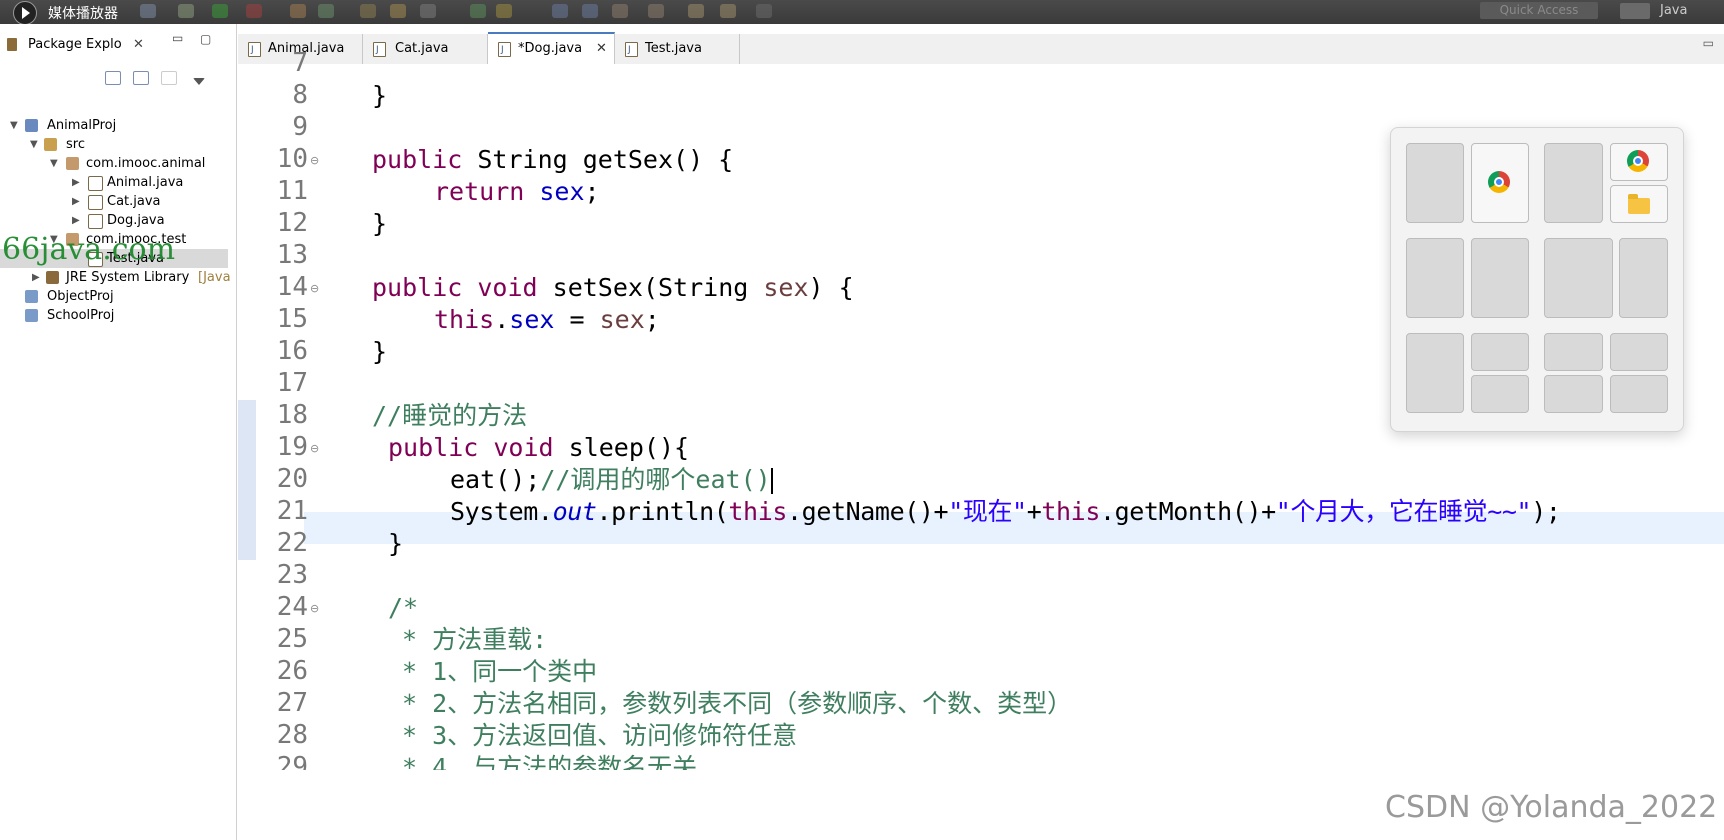 The height and width of the screenshot is (840, 1724). Describe the element at coordinates (673, 48) in the screenshot. I see `tab-label: Test.java` at that location.